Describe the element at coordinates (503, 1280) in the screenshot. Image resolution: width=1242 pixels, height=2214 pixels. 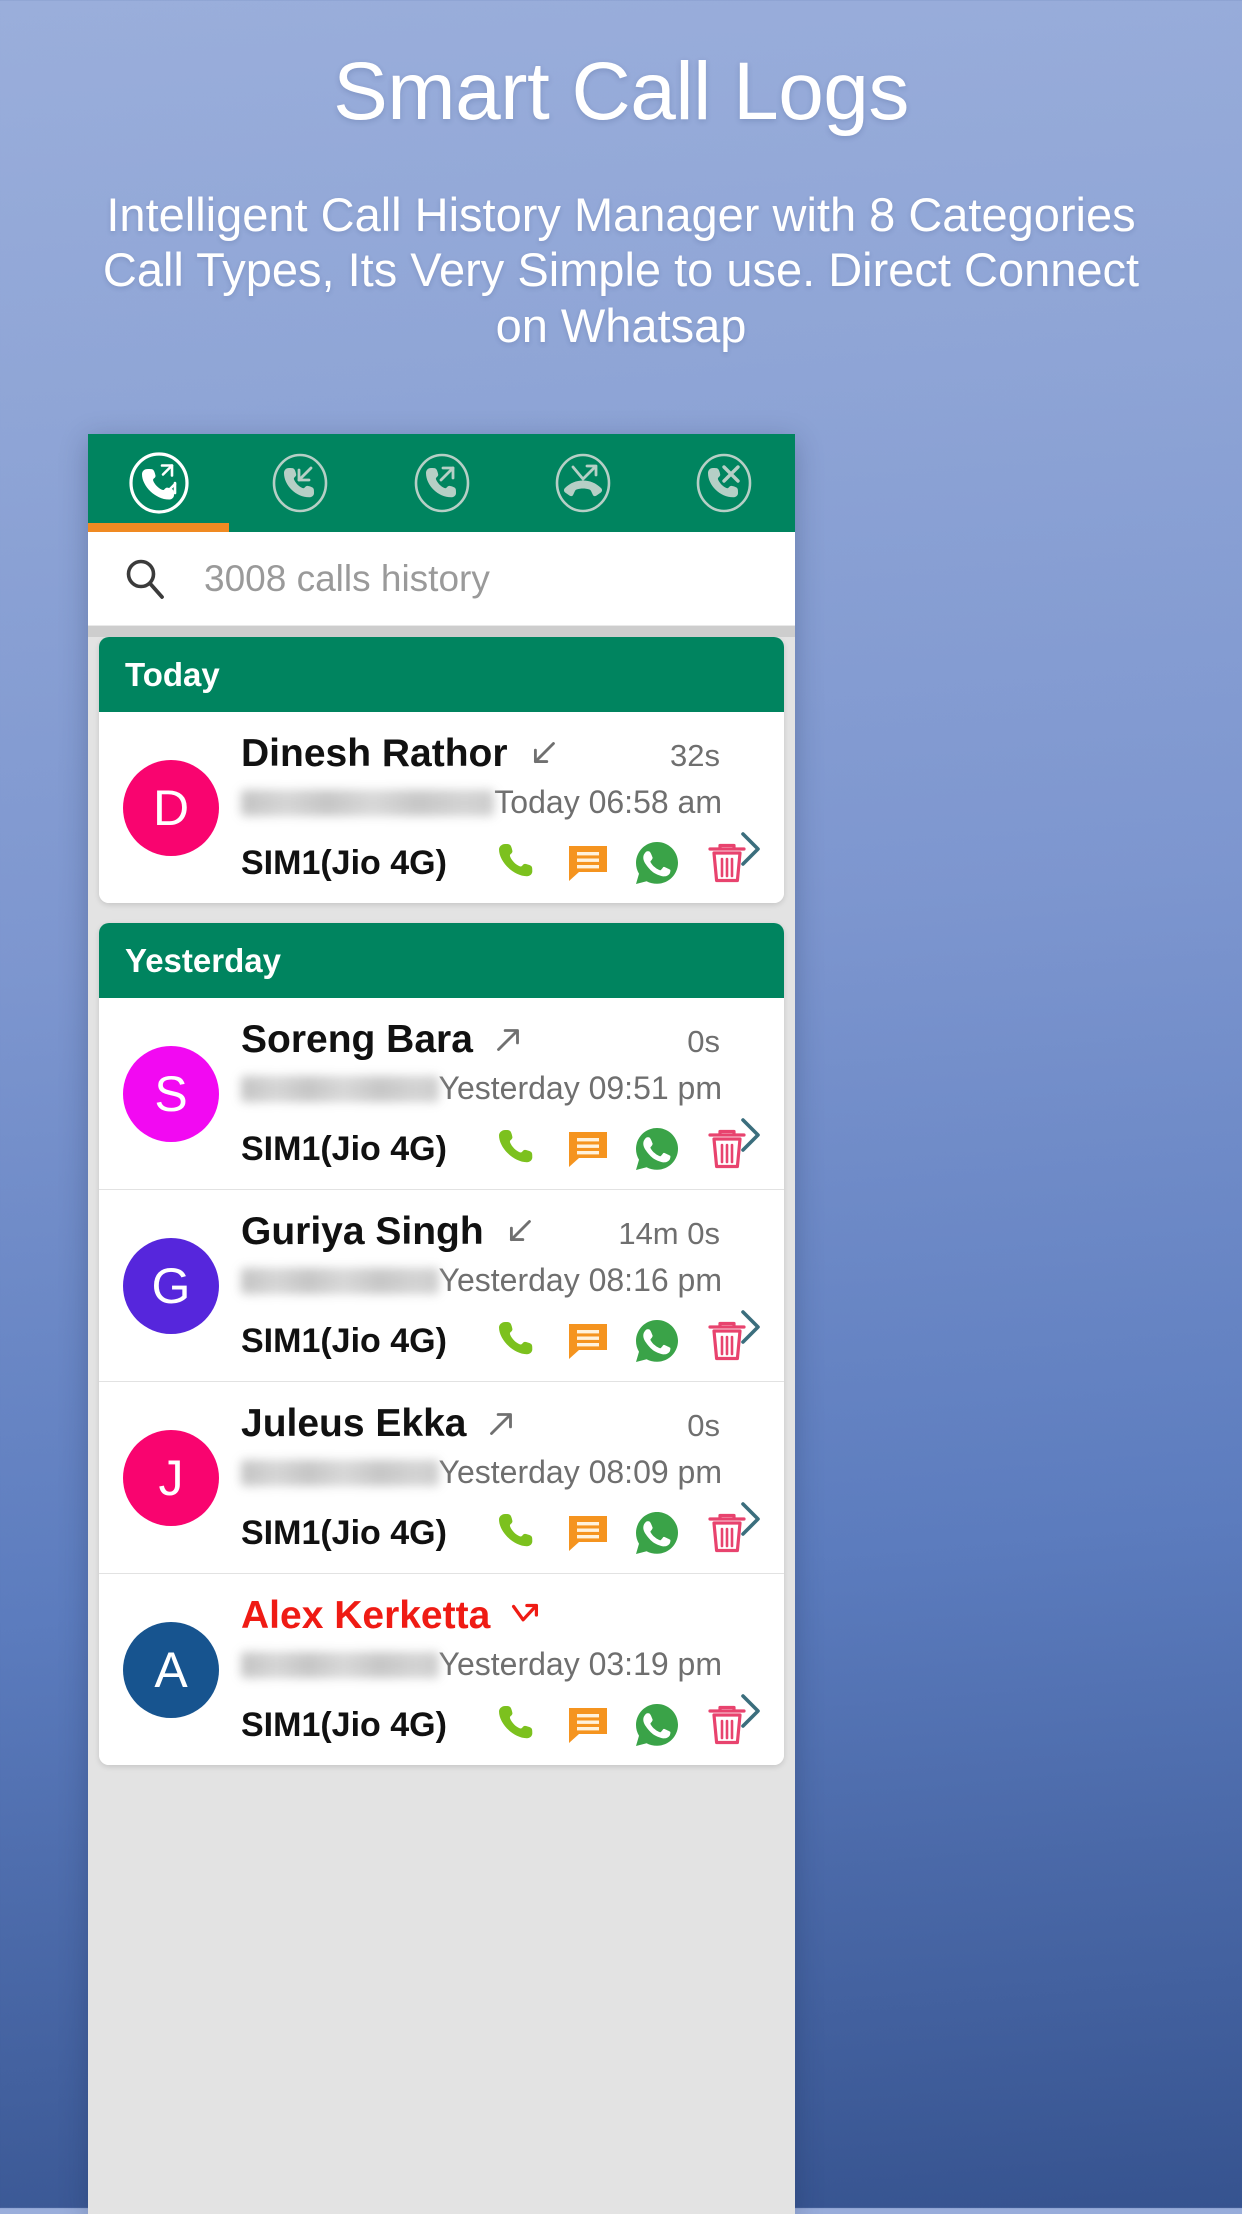
I see `call-row-mid: Yesterday 08:16 pm` at that location.